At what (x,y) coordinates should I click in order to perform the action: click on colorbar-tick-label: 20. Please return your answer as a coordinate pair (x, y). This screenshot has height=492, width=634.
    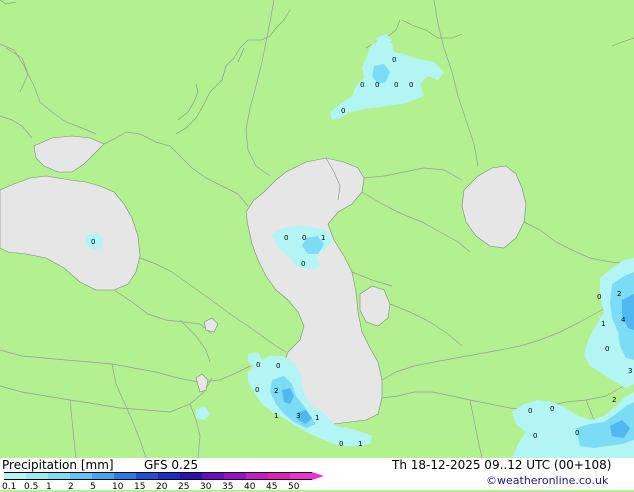
    Looking at the image, I should click on (162, 487).